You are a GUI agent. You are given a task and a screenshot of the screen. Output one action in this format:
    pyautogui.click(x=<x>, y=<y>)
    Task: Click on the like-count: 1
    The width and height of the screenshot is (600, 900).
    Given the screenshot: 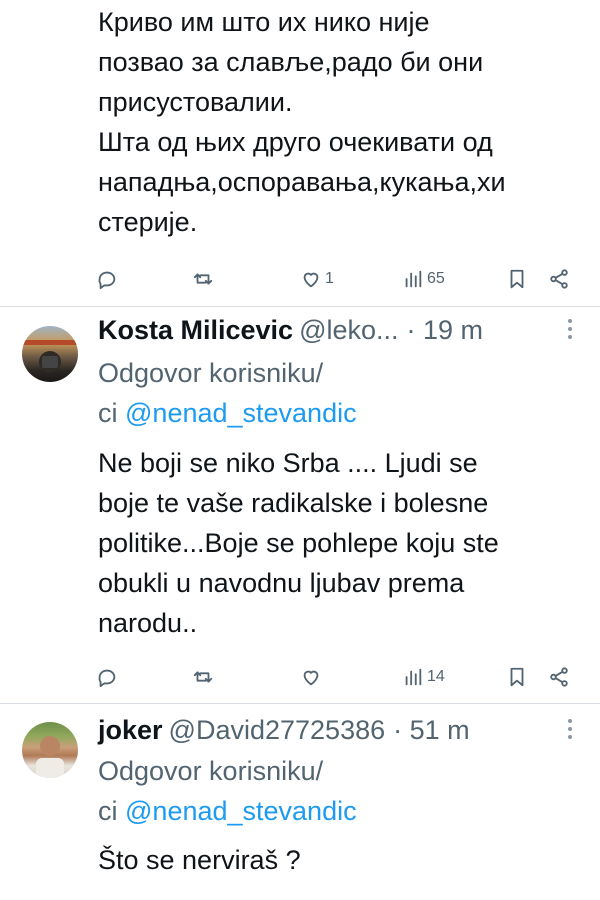 What is the action you would take?
    pyautogui.click(x=329, y=278)
    